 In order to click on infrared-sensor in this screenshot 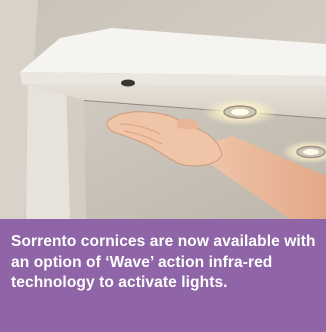, I will do `click(128, 83)`.